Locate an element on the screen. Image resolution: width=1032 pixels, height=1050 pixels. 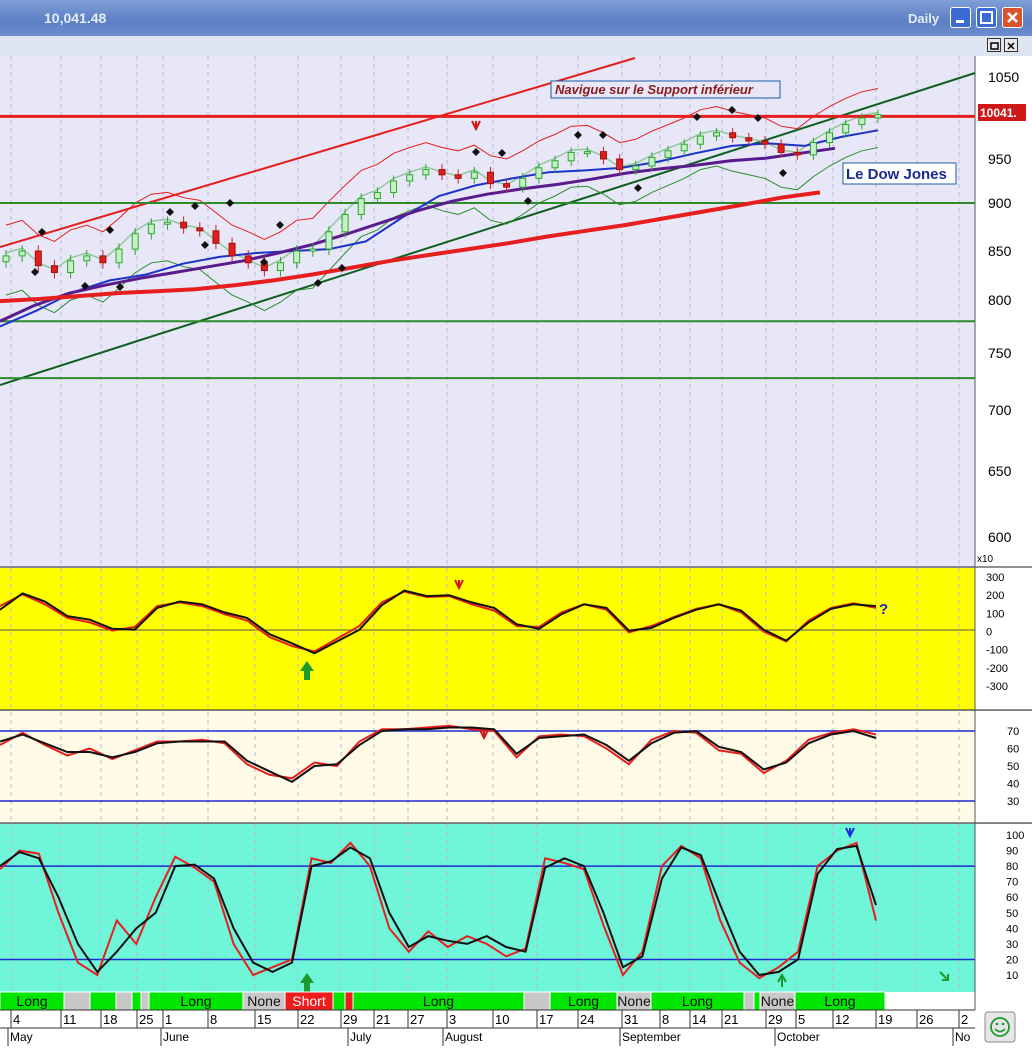
osc1-tick: 300 is located at coordinates (995, 578).